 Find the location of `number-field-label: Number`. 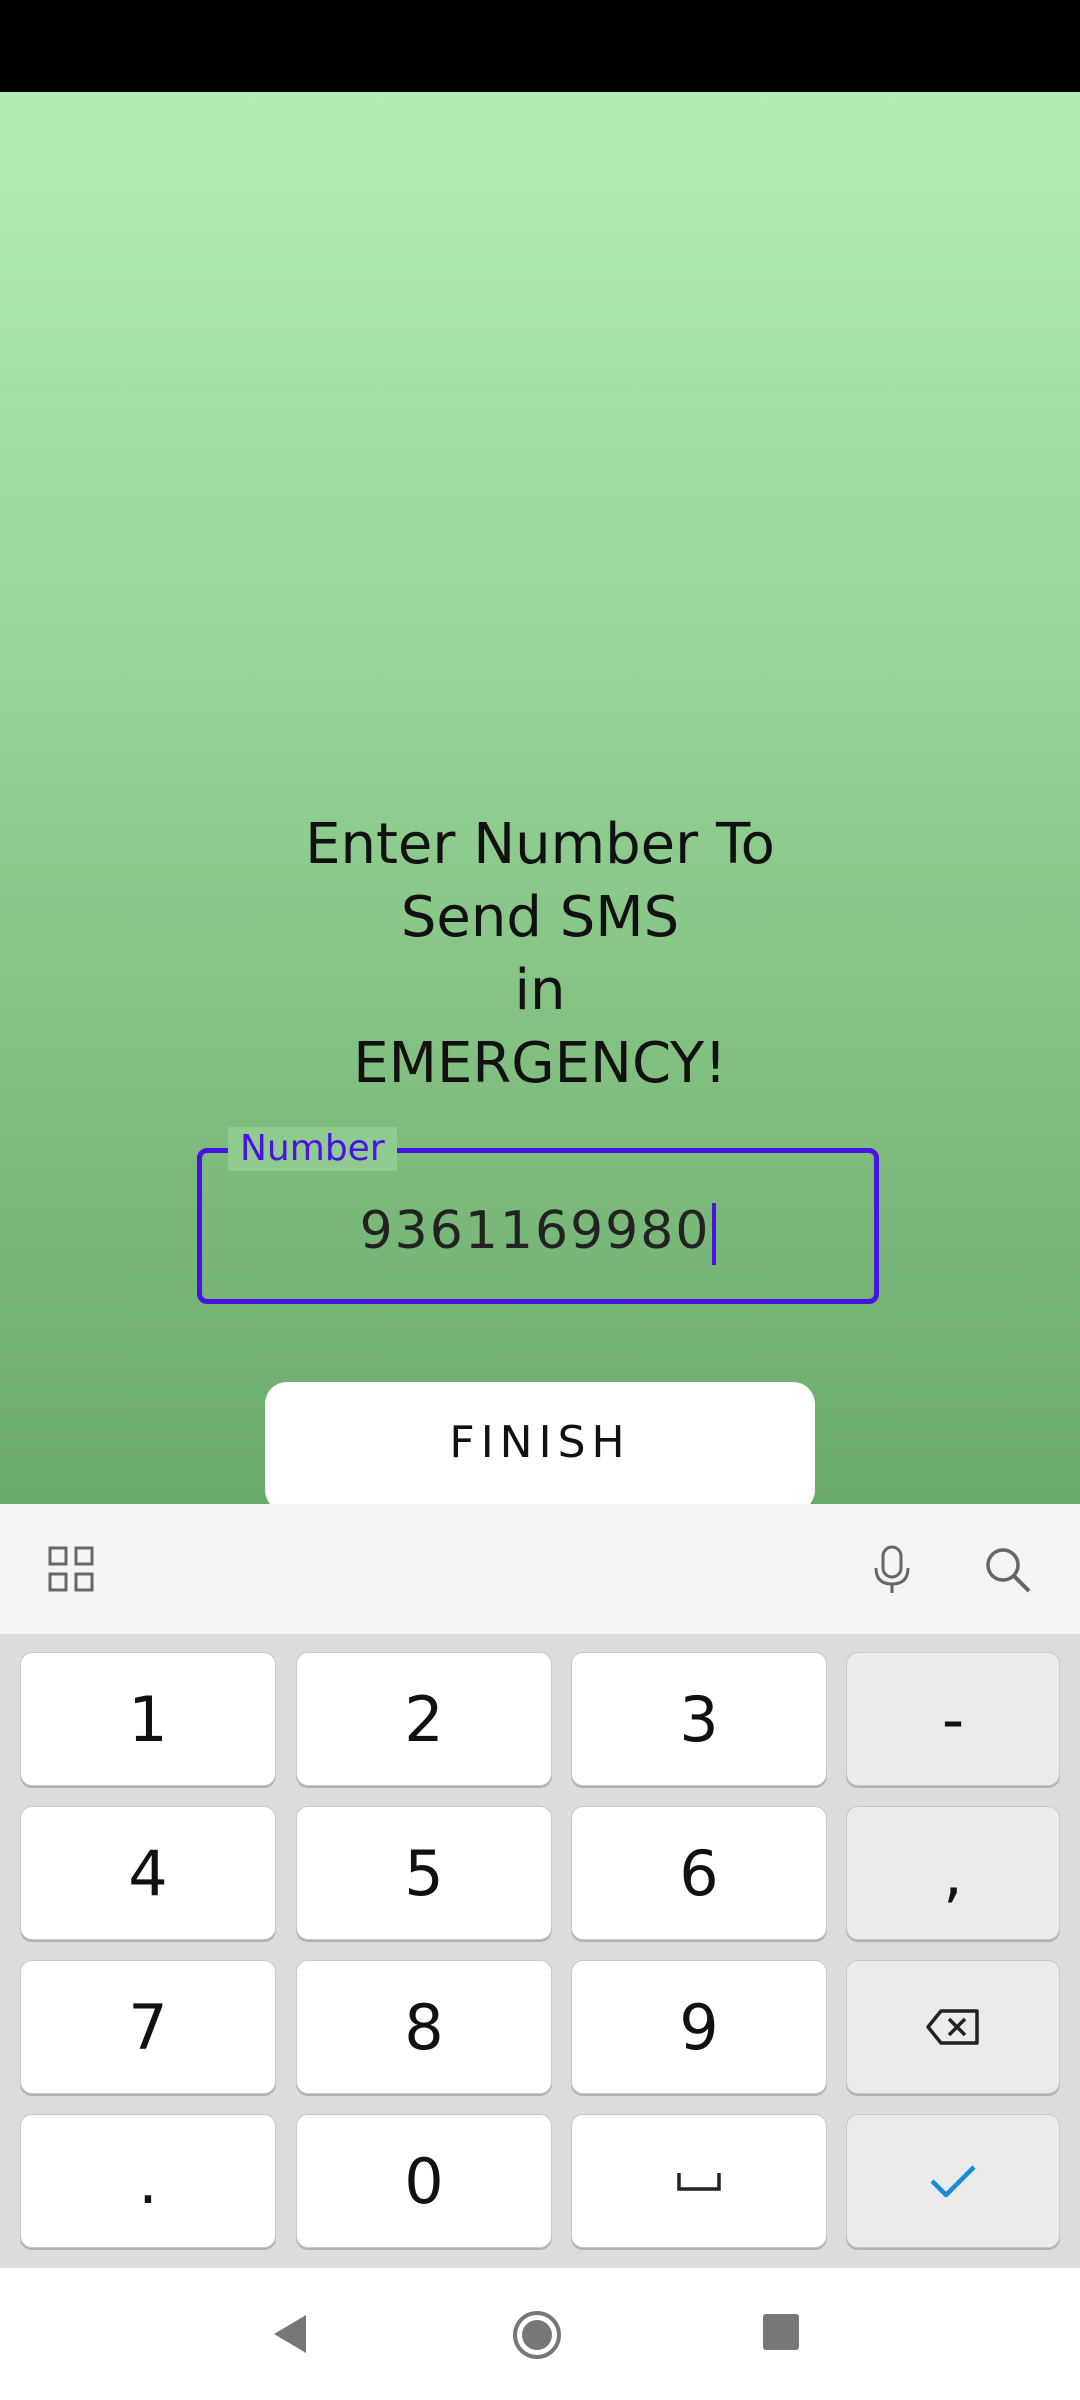

number-field-label: Number is located at coordinates (312, 1149).